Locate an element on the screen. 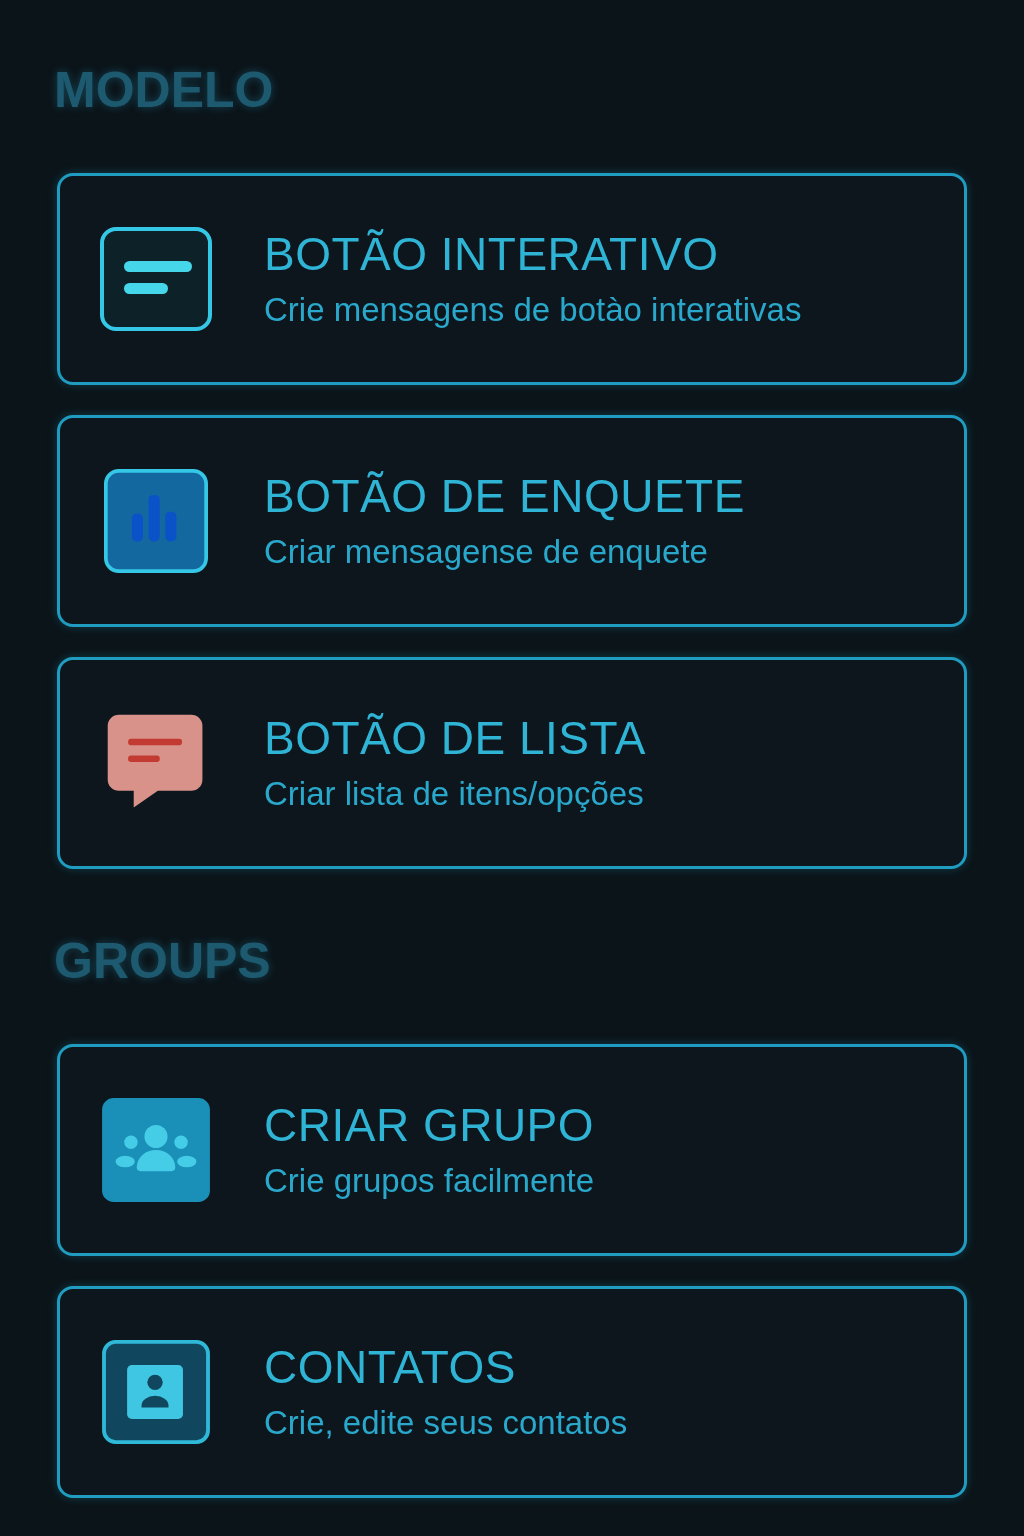  menu-card: CRIAR GRUPO Crie grupos facilmente is located at coordinates (512, 1150).